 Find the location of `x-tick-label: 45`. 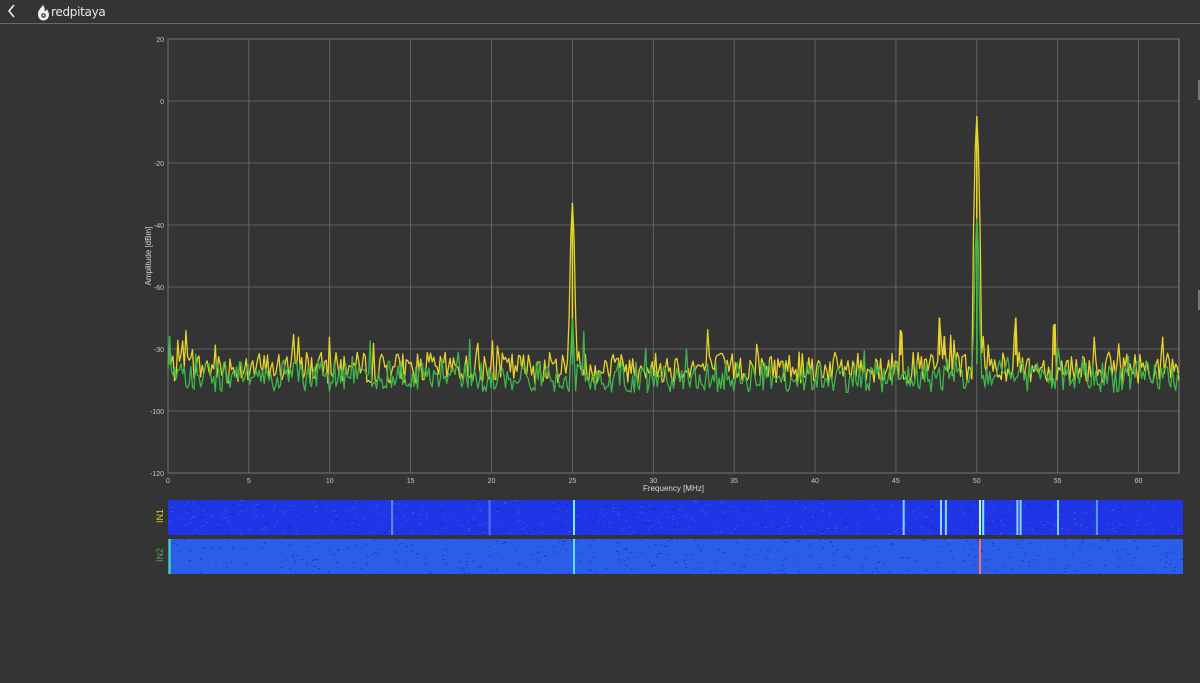

x-tick-label: 45 is located at coordinates (896, 481).